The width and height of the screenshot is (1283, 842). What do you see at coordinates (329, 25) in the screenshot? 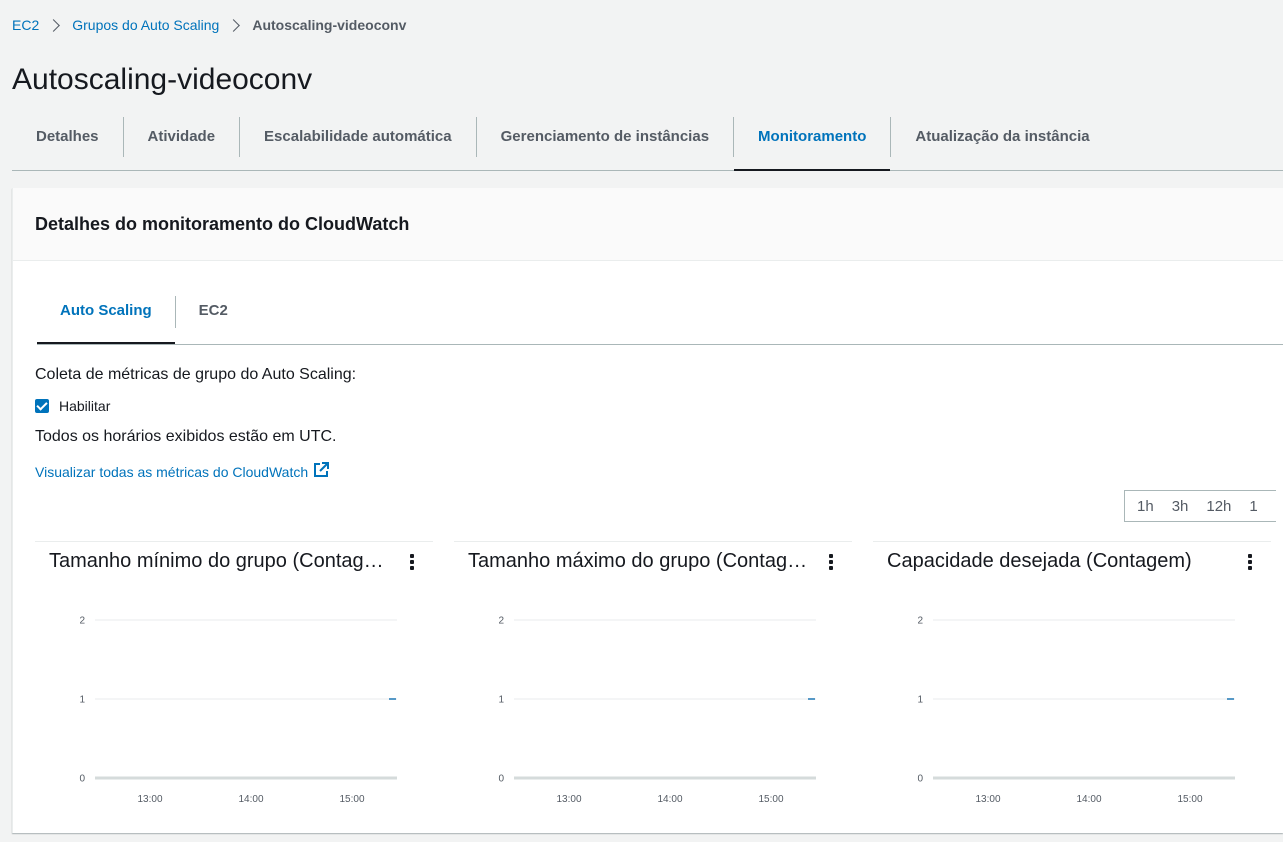
I see `breadcrumb-current: Autoscaling-videoconv` at bounding box center [329, 25].